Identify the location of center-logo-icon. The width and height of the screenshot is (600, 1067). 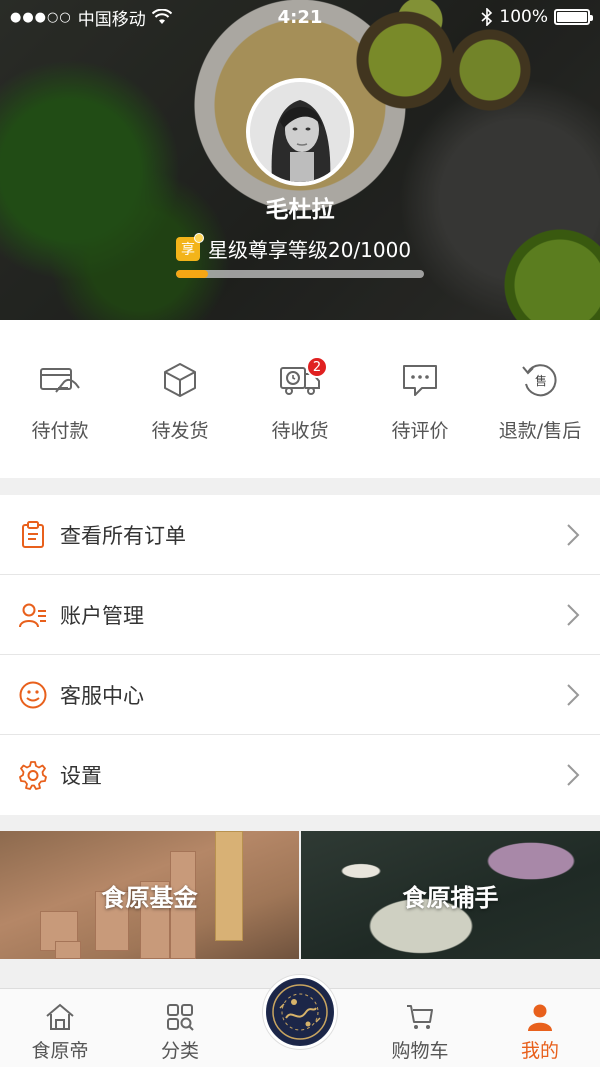
(300, 1012).